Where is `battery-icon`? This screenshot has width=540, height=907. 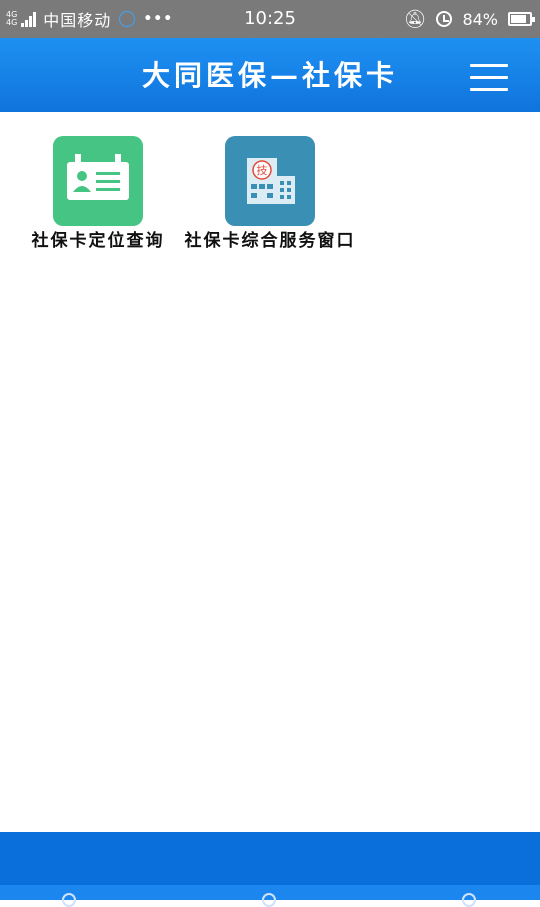
battery-icon is located at coordinates (521, 19).